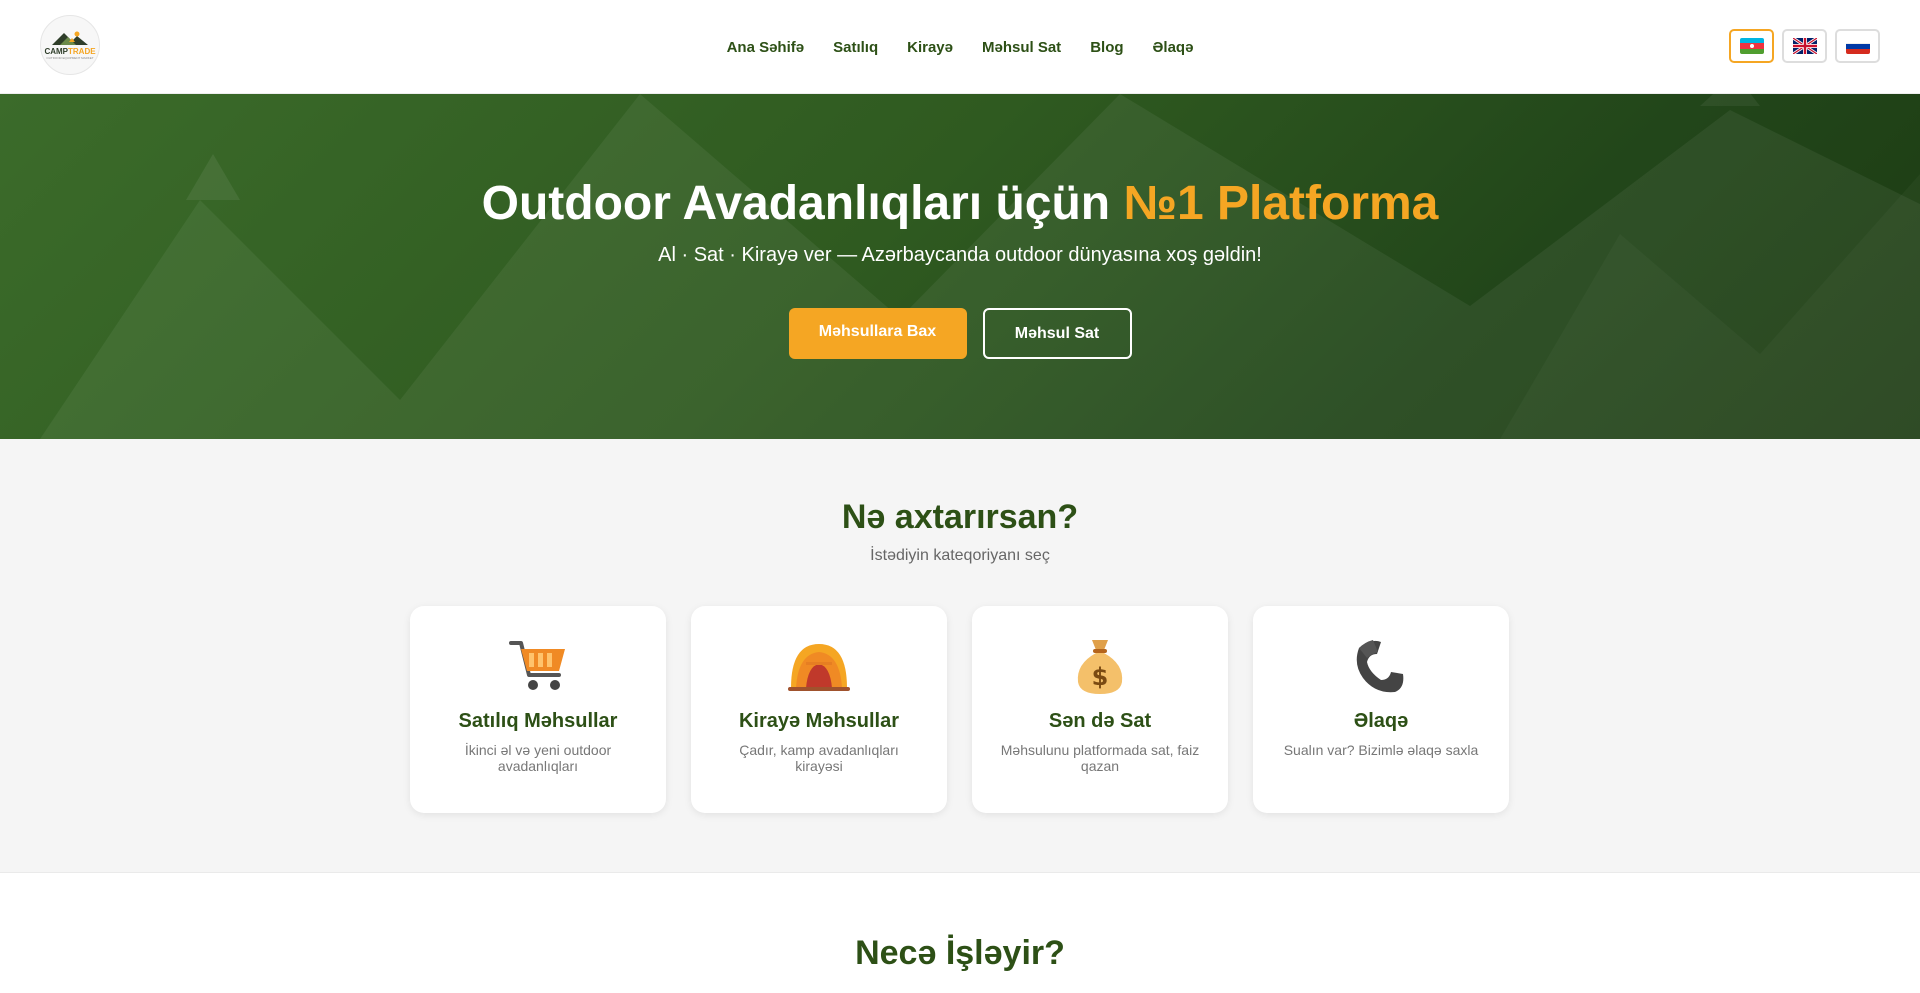 This screenshot has height=993, width=1920. What do you see at coordinates (960, 933) in the screenshot?
I see `how-it-works-section: Necə İşləyir?` at bounding box center [960, 933].